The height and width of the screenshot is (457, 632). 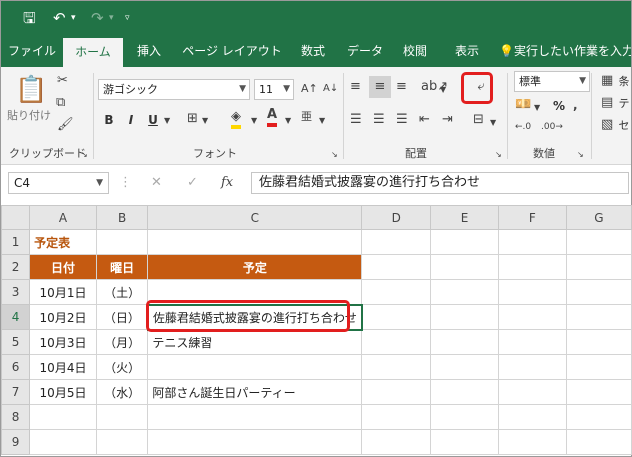 I want to click on format-as-table-button: テ, so click(x=624, y=104).